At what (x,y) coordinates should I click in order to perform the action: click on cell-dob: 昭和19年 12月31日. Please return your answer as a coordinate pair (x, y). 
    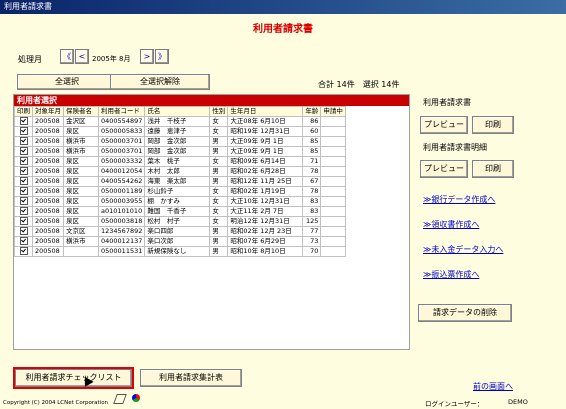
    Looking at the image, I should click on (265, 131).